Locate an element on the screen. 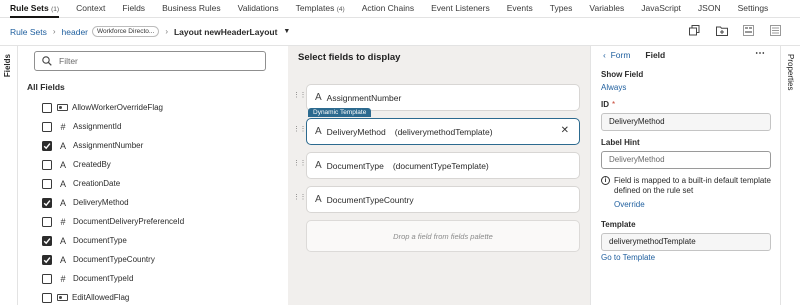 The height and width of the screenshot is (305, 800). slot-field-name: DocumentTypeCountry is located at coordinates (370, 199).